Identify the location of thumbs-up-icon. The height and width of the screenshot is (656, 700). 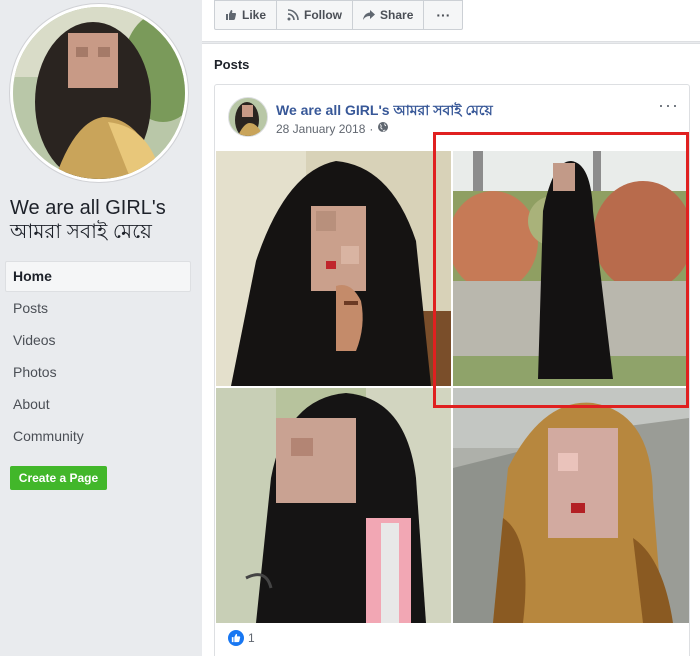
(231, 15).